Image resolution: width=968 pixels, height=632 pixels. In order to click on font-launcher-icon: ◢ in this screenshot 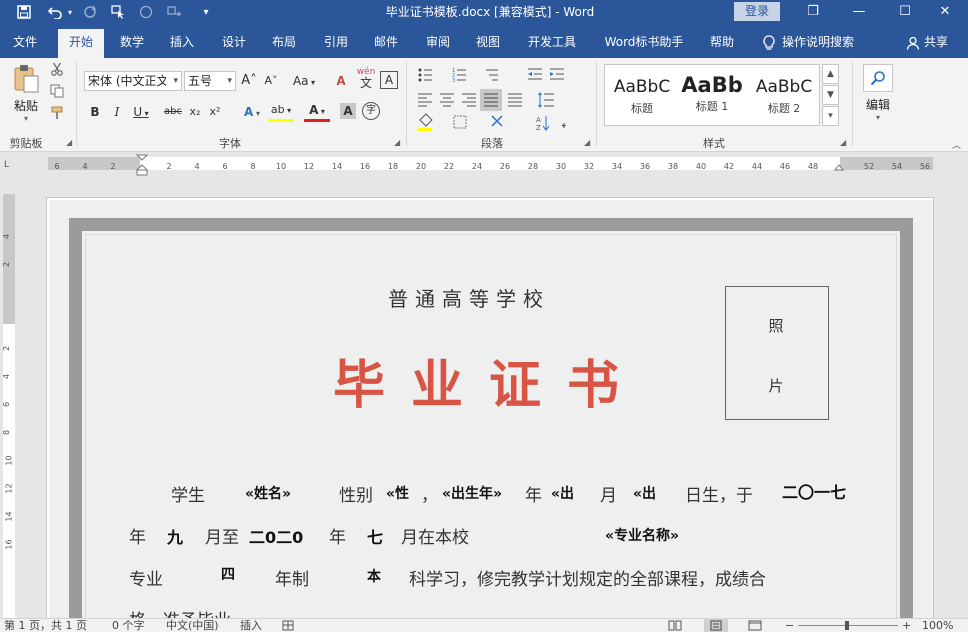, I will do `click(397, 142)`.